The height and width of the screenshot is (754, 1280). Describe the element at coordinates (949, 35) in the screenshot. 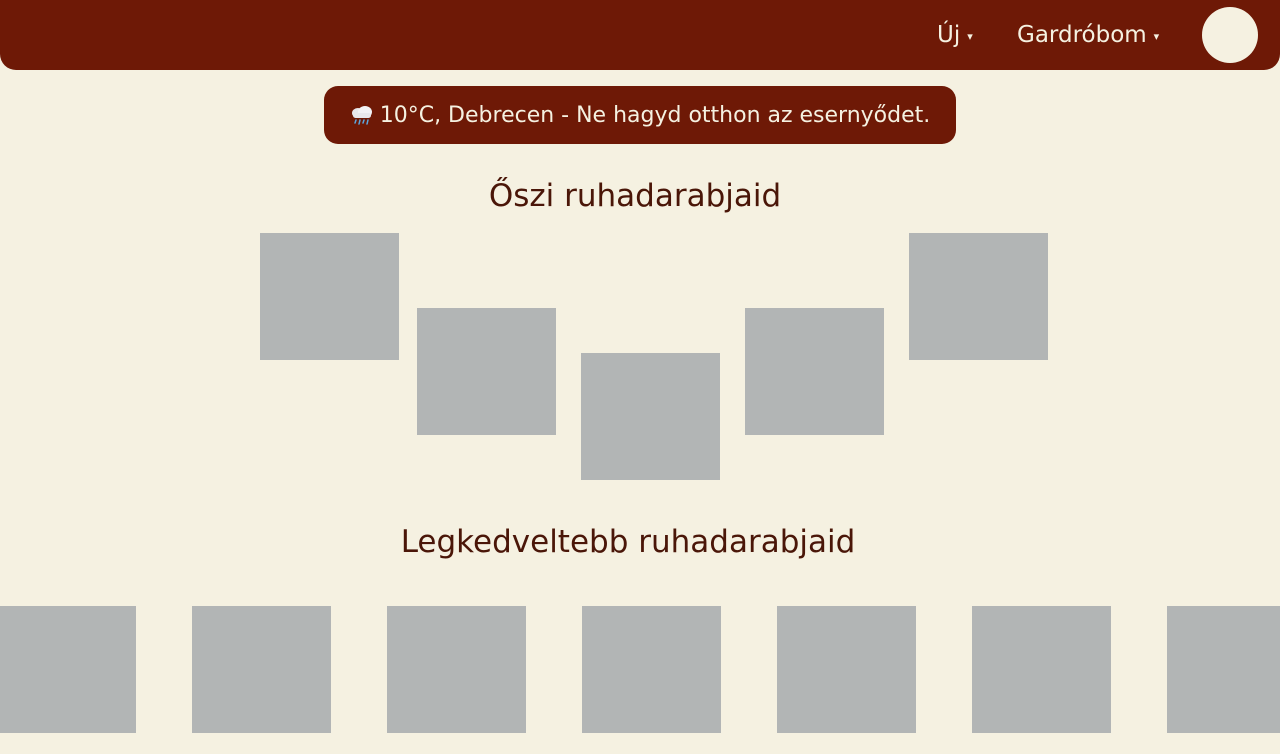

I see `new-menu-label: Új` at that location.